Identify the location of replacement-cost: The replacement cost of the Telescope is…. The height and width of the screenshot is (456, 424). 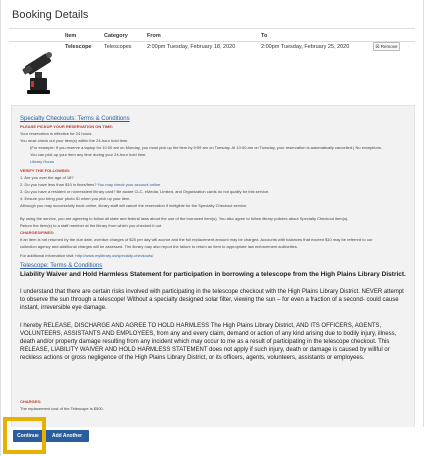
(62, 408).